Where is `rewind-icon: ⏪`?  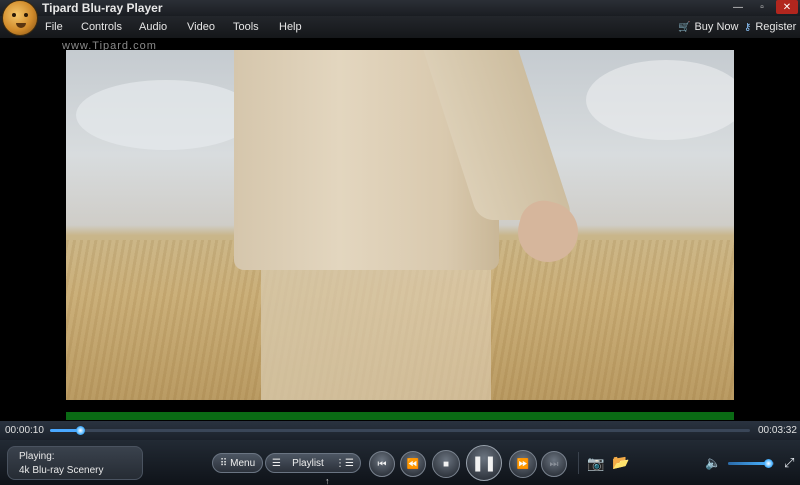
rewind-icon: ⏪ is located at coordinates (413, 464).